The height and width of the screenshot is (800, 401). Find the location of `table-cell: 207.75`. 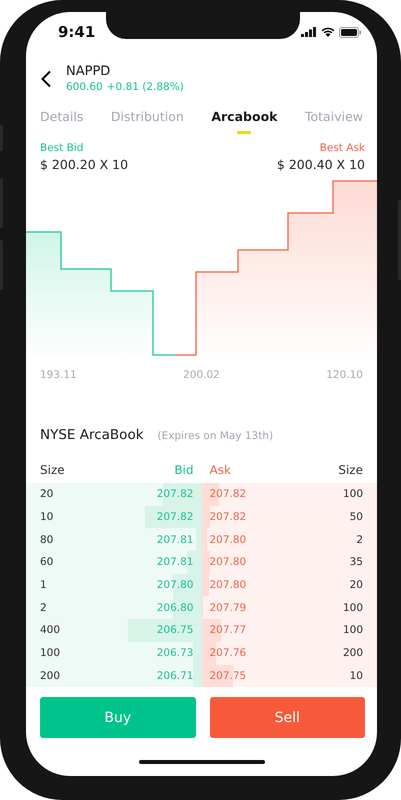

table-cell: 207.75 is located at coordinates (228, 676).